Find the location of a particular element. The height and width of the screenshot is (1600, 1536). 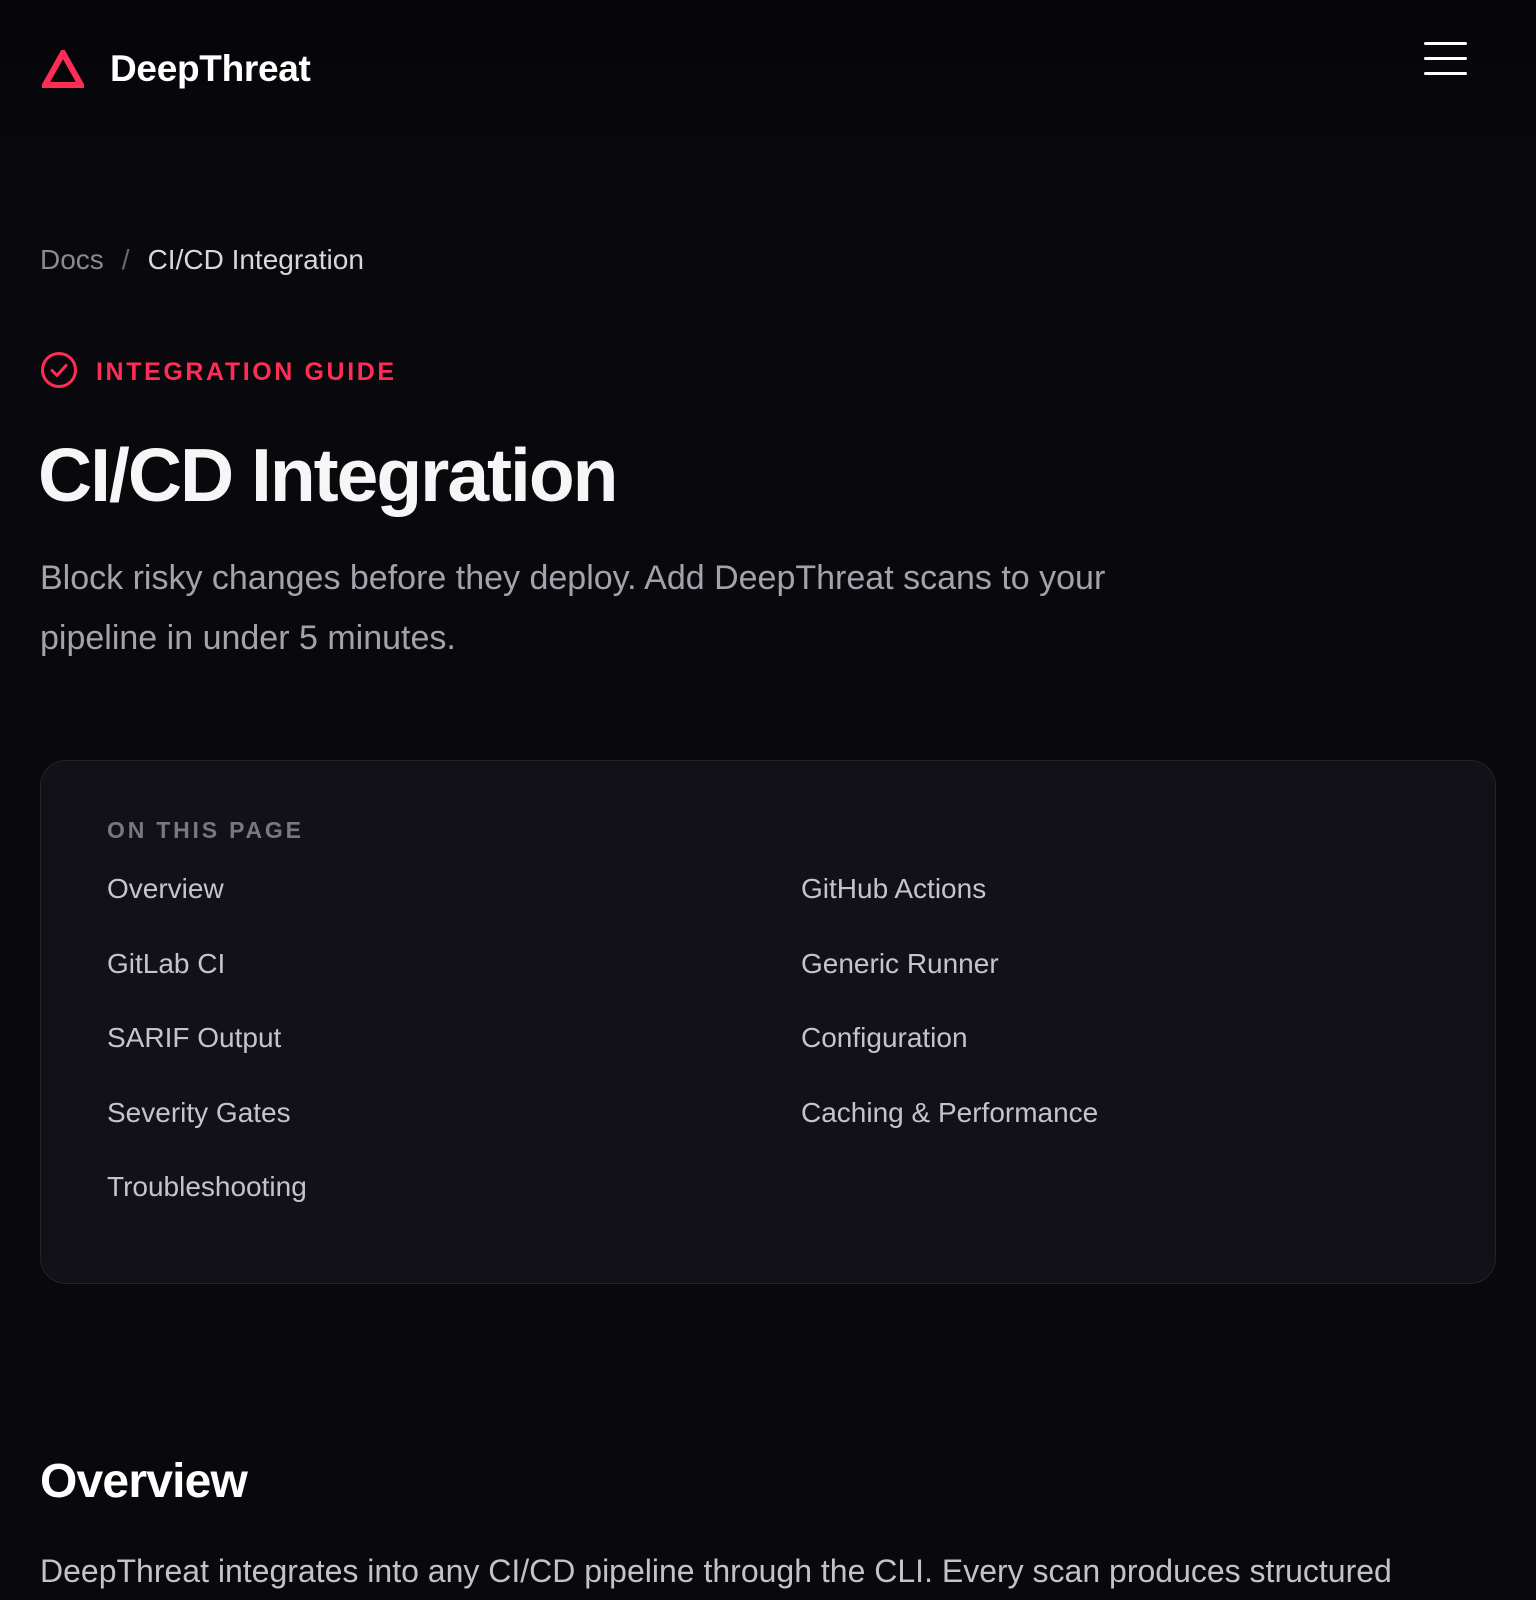

brand-logo-link: DeepThreat is located at coordinates (176, 69).